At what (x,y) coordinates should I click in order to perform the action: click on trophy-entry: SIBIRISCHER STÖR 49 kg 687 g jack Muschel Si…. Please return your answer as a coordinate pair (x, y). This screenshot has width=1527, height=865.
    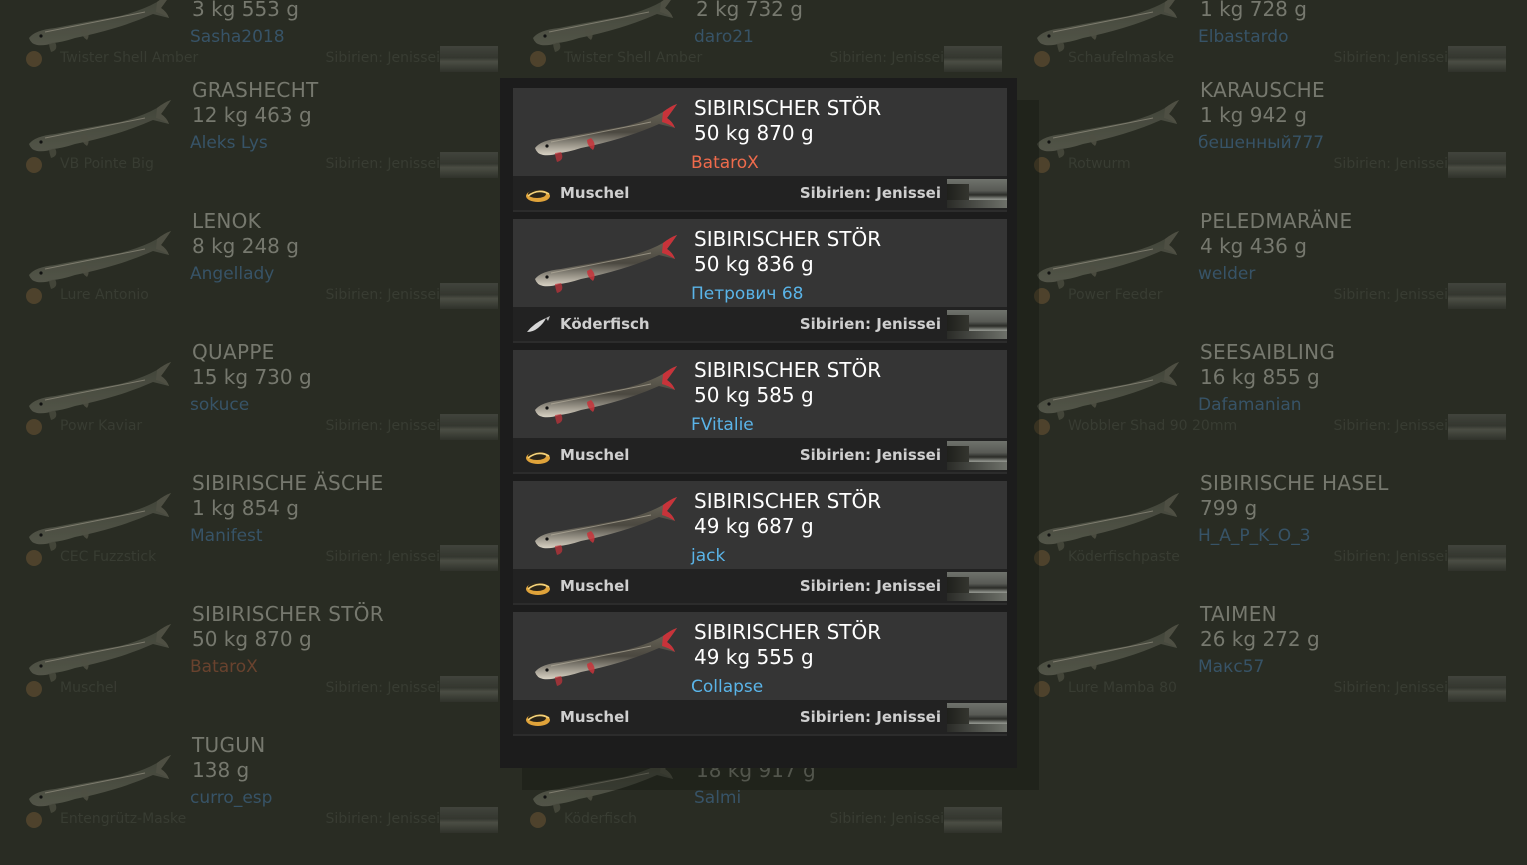
    Looking at the image, I should click on (760, 544).